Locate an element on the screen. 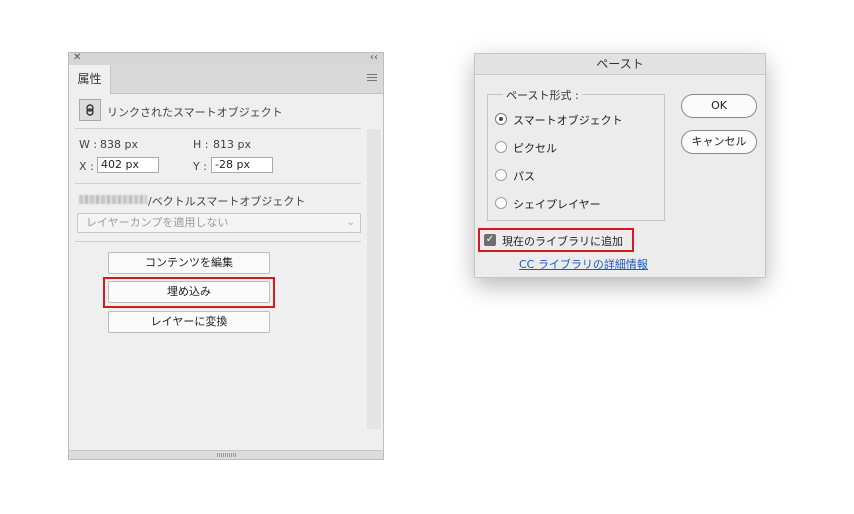 Image resolution: width=854 pixels, height=514 pixels. x-position-input: 402 px is located at coordinates (128, 165).